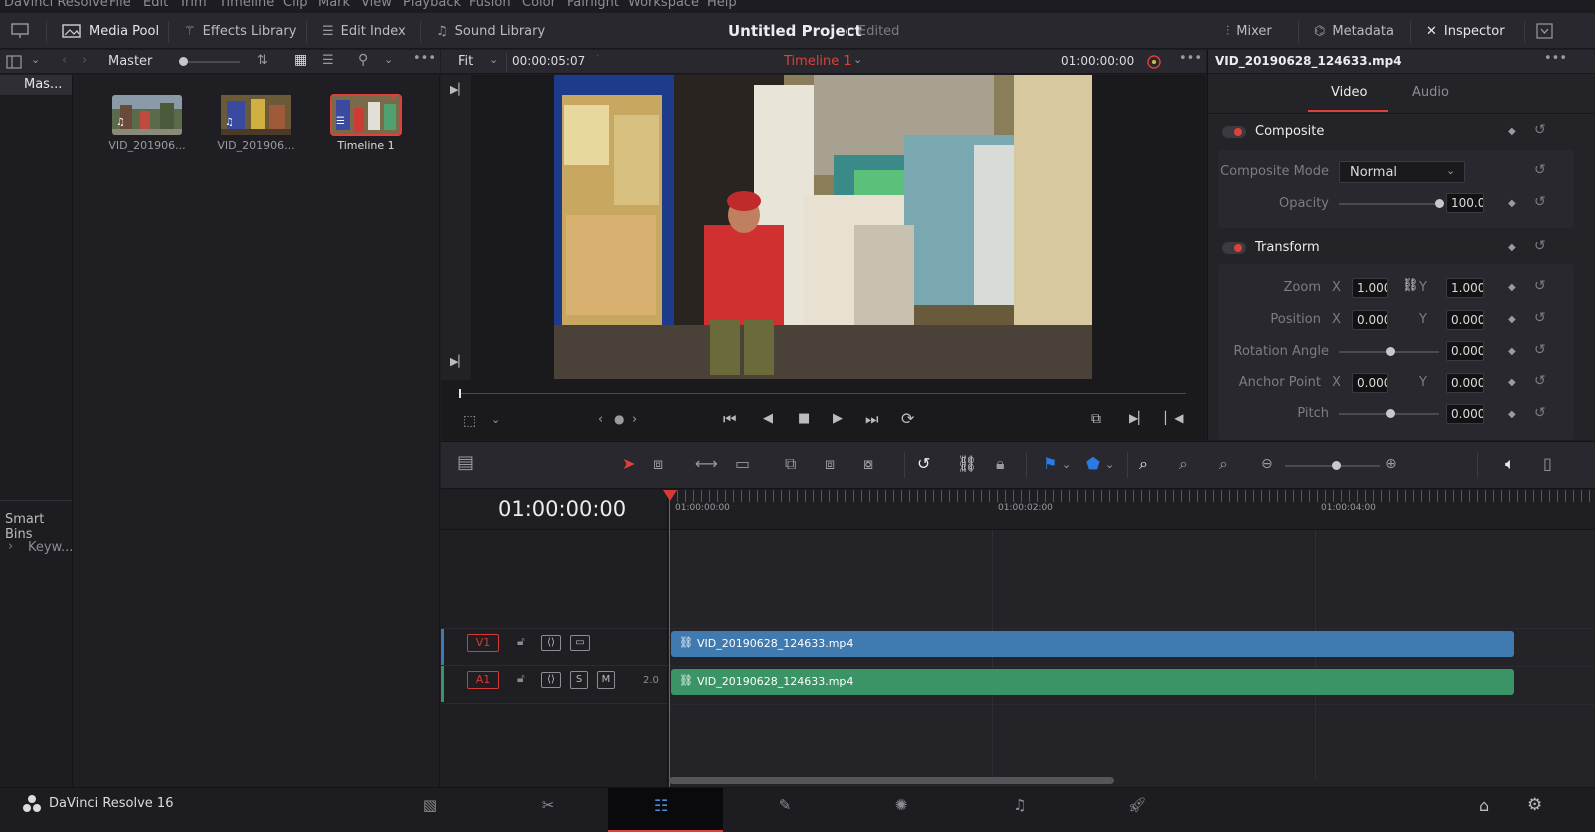  What do you see at coordinates (1390, 413) in the screenshot?
I see `pitch-knob` at bounding box center [1390, 413].